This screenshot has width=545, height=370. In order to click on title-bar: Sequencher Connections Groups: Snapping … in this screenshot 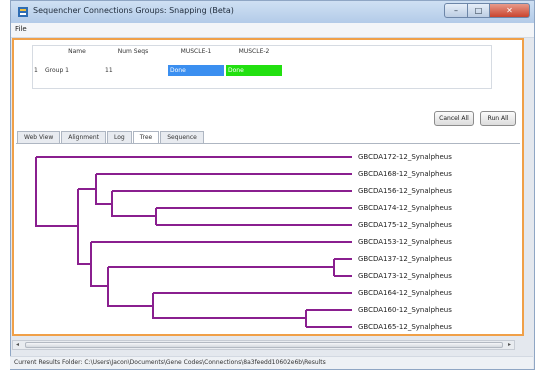, I will do `click(272, 12)`.